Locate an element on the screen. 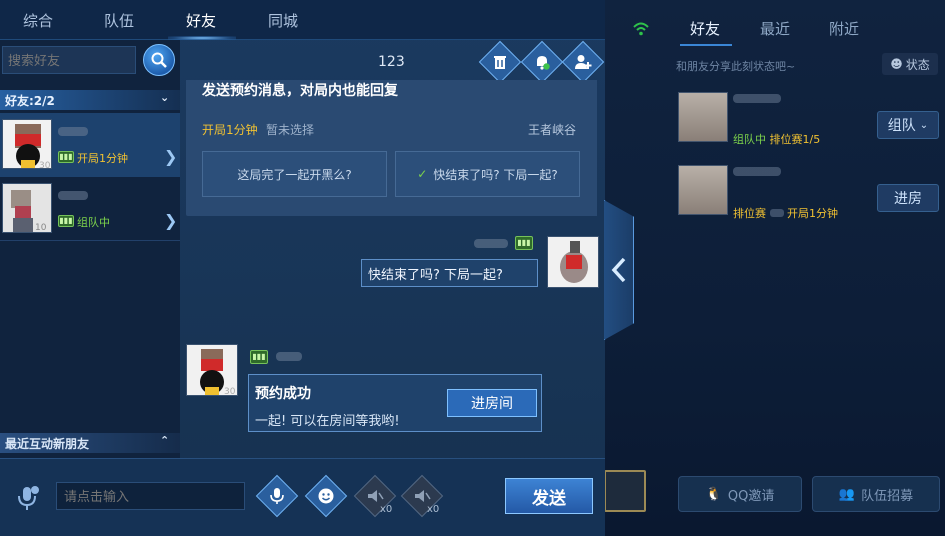 This screenshot has height=536, width=945. friend-chat-avatar: 30 is located at coordinates (212, 370).